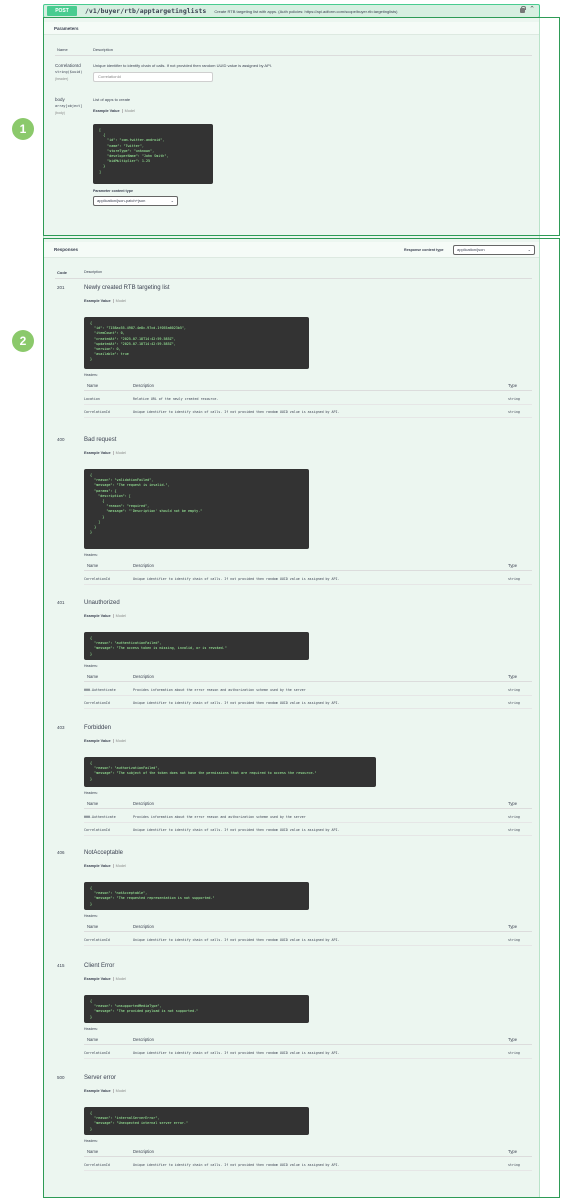 This screenshot has width=572, height=1202. I want to click on response-content-type-label: Response content type, so click(424, 250).